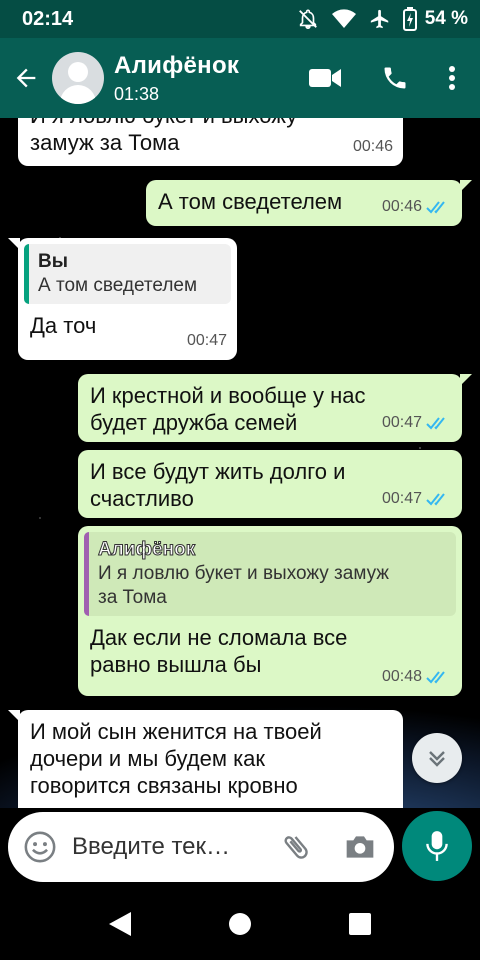 This screenshot has width=480, height=960. What do you see at coordinates (147, 550) in the screenshot?
I see `quoted-author: Алифёнок` at bounding box center [147, 550].